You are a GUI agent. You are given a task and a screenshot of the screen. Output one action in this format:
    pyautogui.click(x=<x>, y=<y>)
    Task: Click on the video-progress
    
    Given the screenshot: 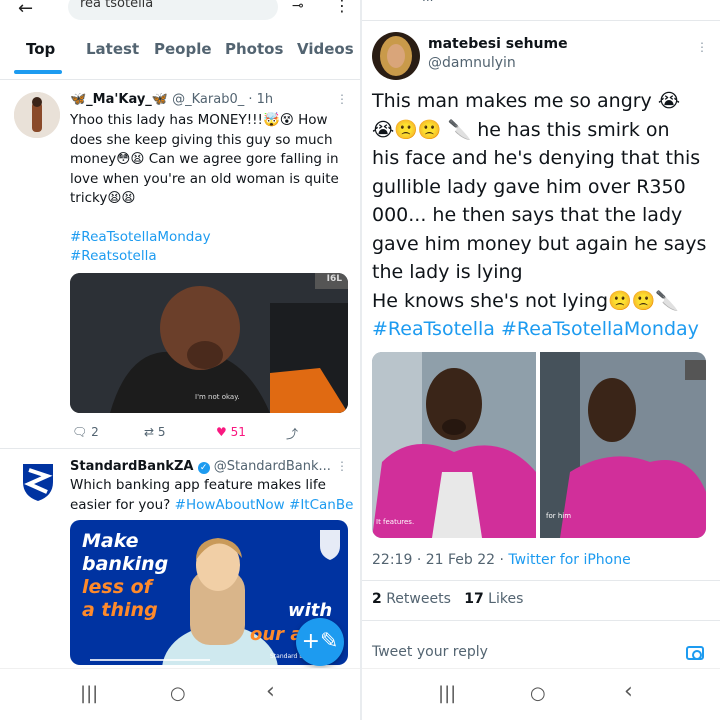 What is the action you would take?
    pyautogui.click(x=150, y=660)
    